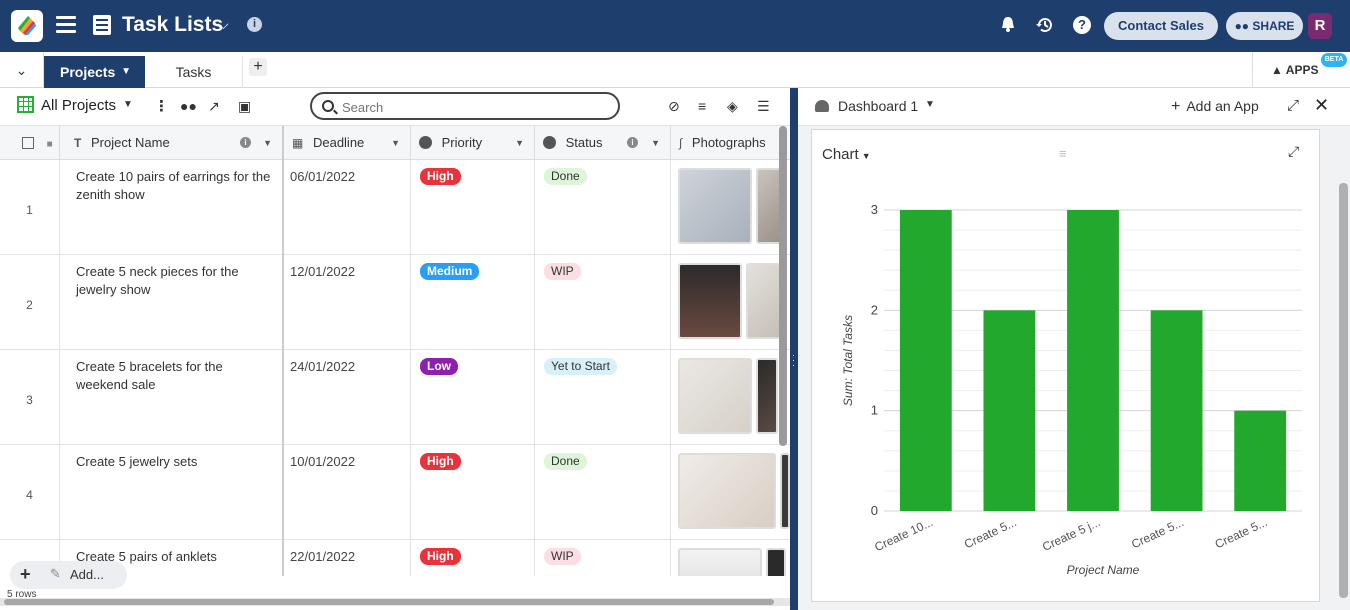 The image size is (1350, 610). What do you see at coordinates (603, 143) in the screenshot?
I see `column-header-status: Status i ▼` at bounding box center [603, 143].